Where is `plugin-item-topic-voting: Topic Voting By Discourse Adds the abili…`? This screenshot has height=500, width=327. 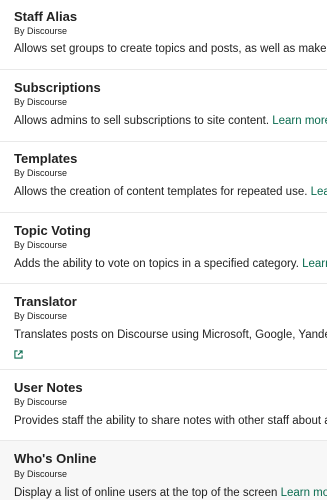 plugin-item-topic-voting: Topic Voting By Discourse Adds the abili… is located at coordinates (163, 248).